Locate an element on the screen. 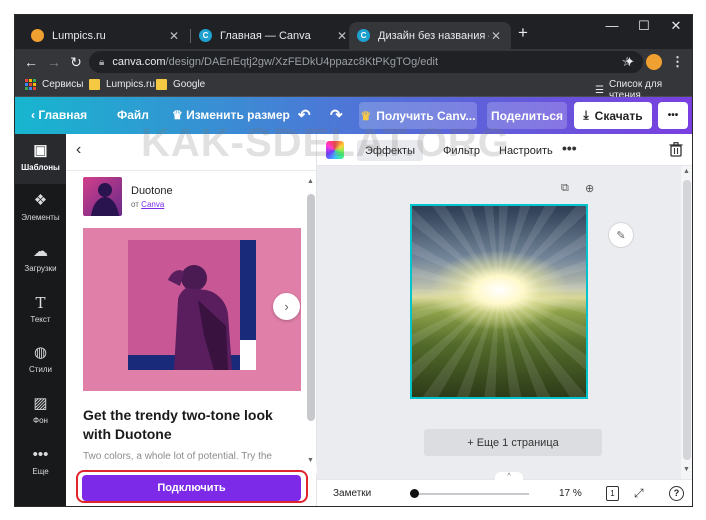  sidebar-item-more: ••• Еще is located at coordinates (40, 461).